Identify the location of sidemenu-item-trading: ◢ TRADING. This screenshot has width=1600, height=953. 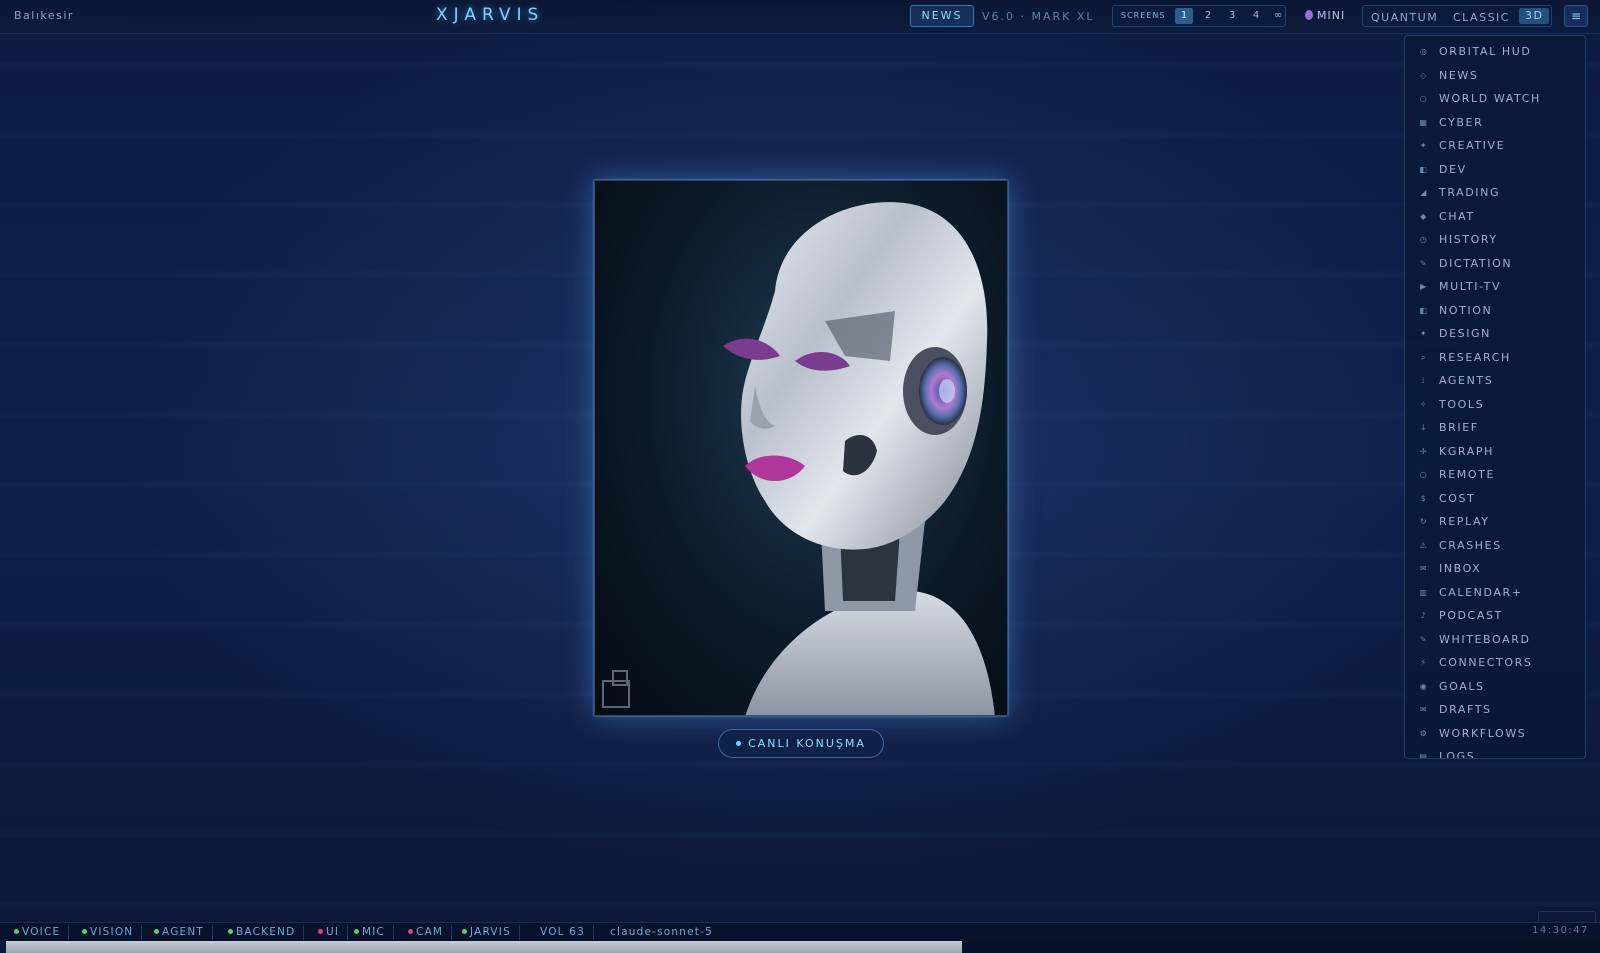
(1495, 192).